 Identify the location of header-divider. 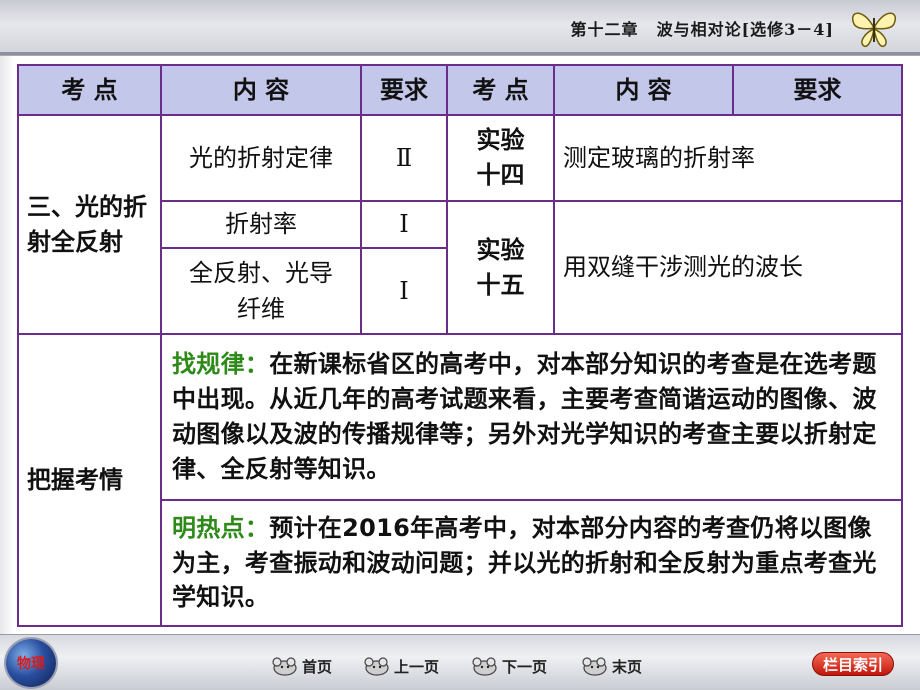
(460, 53).